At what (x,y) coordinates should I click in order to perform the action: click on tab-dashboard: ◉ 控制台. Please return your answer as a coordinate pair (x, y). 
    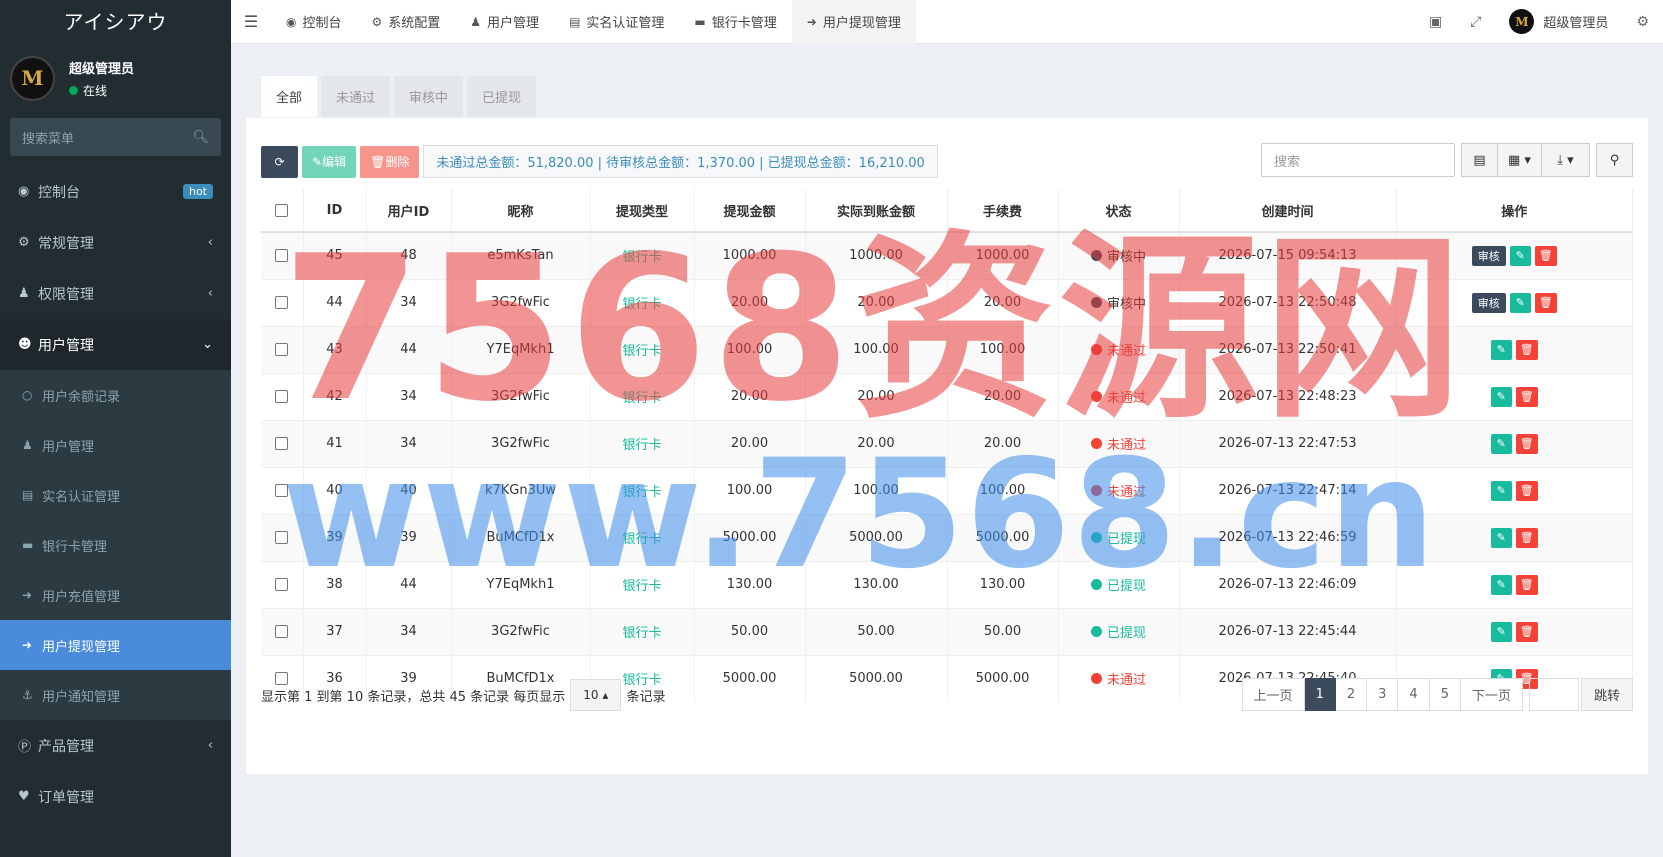
    Looking at the image, I should click on (314, 22).